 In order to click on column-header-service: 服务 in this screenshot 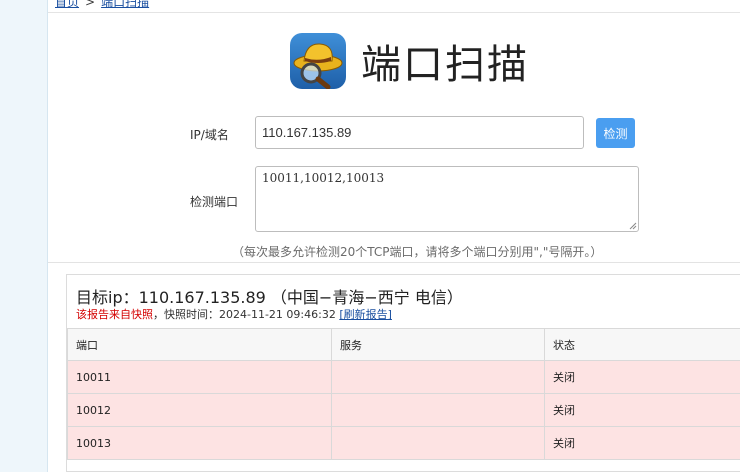, I will do `click(438, 344)`.